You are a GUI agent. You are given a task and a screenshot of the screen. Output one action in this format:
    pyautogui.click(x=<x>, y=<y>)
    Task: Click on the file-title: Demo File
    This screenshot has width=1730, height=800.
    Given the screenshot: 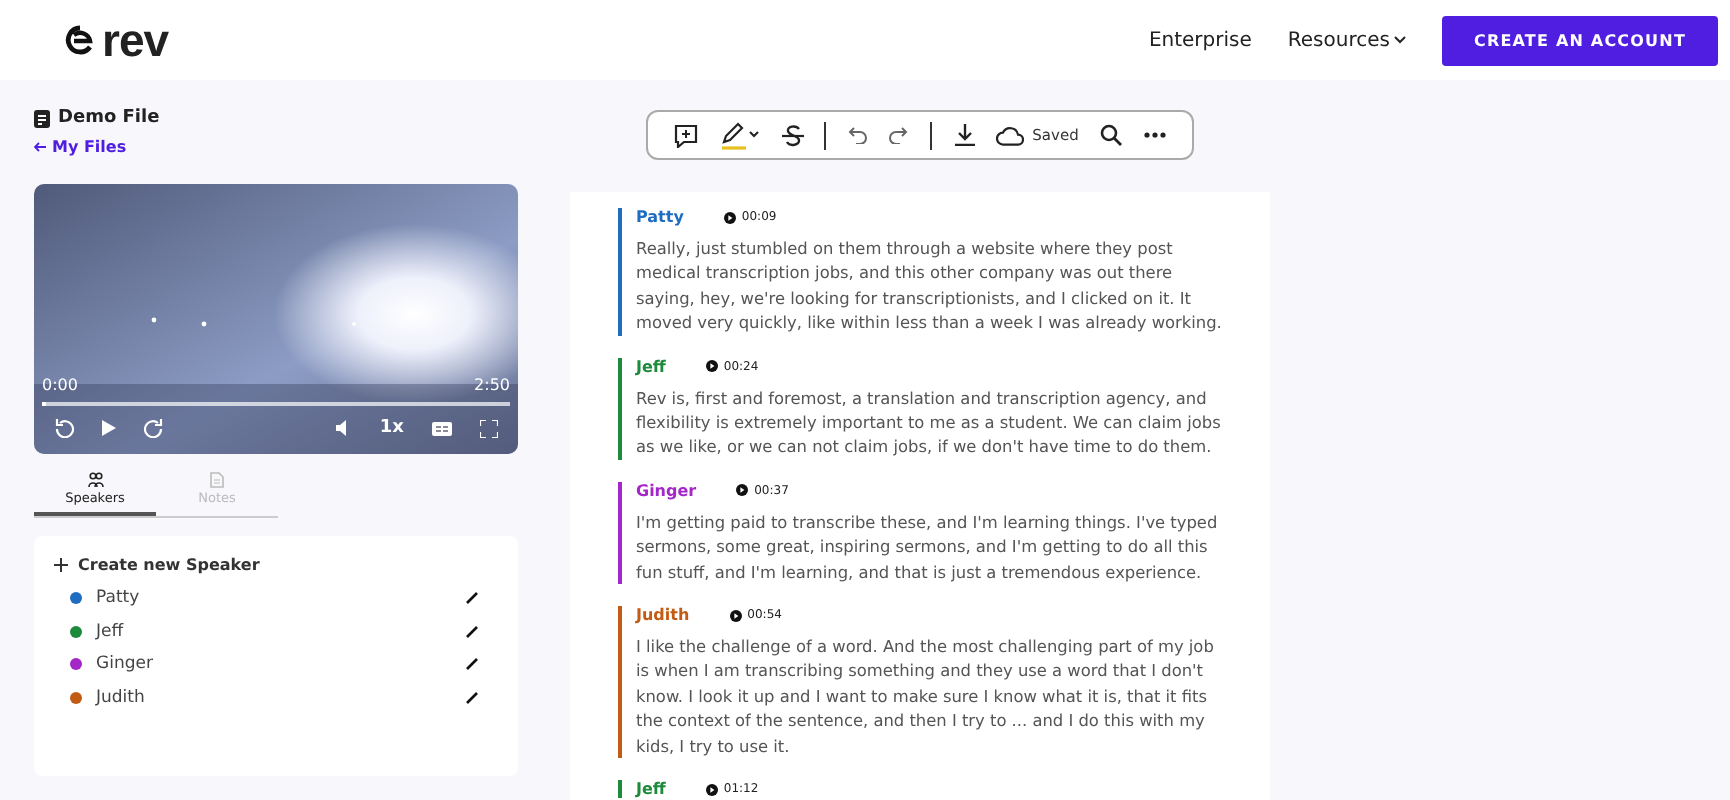 What is the action you would take?
    pyautogui.click(x=109, y=118)
    